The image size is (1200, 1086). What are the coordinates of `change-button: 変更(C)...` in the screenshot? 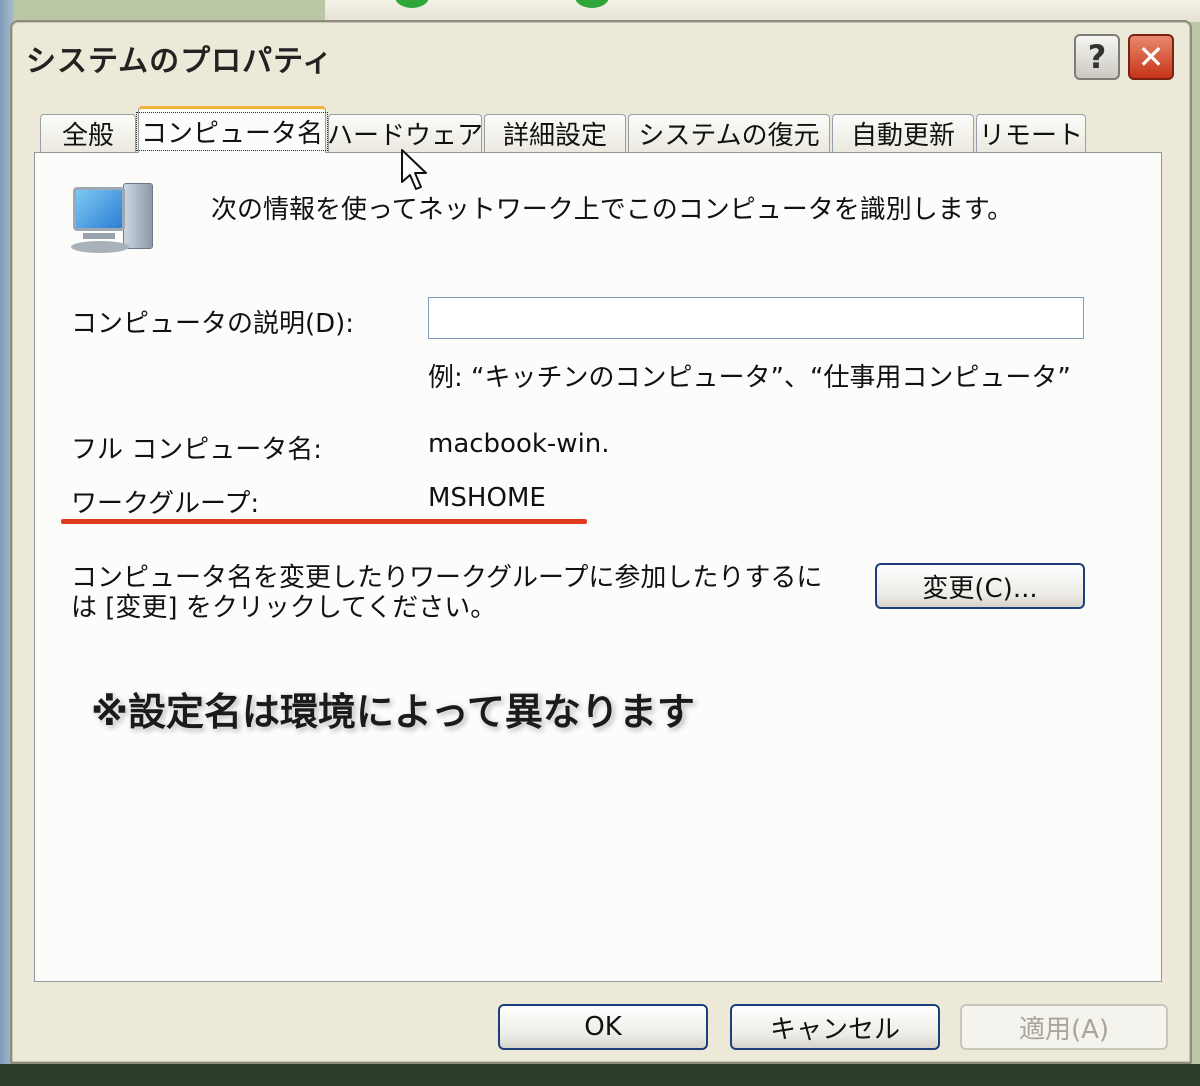 It's located at (980, 586).